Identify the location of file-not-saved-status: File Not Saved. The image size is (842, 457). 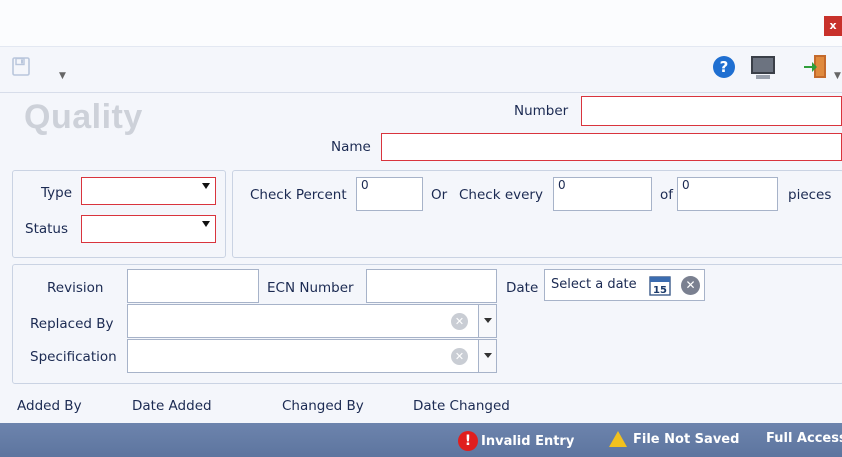
(674, 439).